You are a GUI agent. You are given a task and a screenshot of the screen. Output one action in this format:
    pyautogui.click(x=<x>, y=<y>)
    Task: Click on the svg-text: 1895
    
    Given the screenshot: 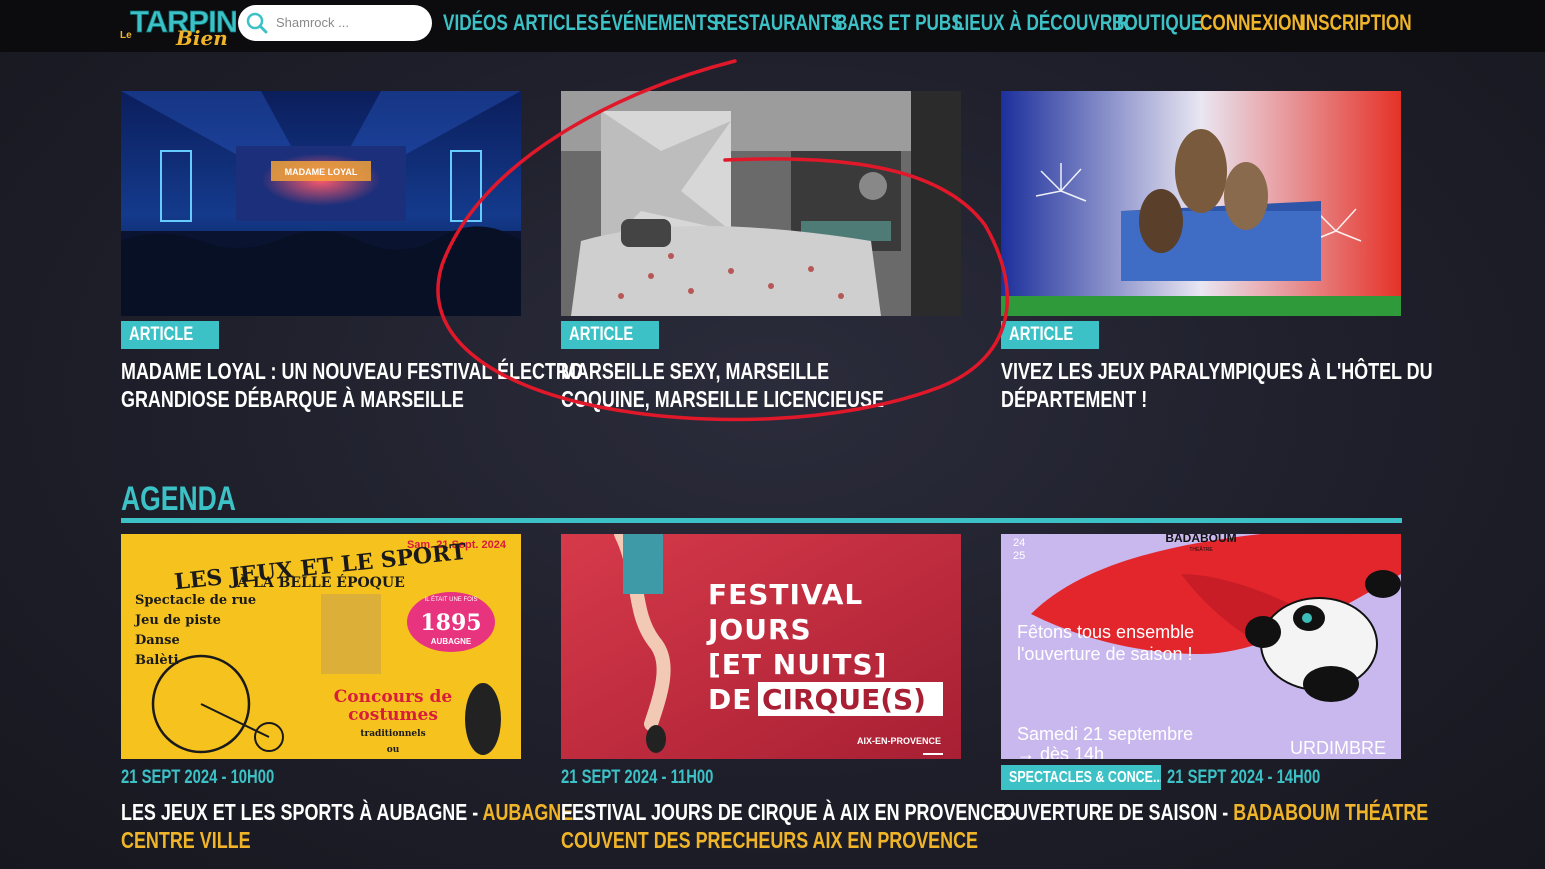 What is the action you would take?
    pyautogui.click(x=450, y=623)
    